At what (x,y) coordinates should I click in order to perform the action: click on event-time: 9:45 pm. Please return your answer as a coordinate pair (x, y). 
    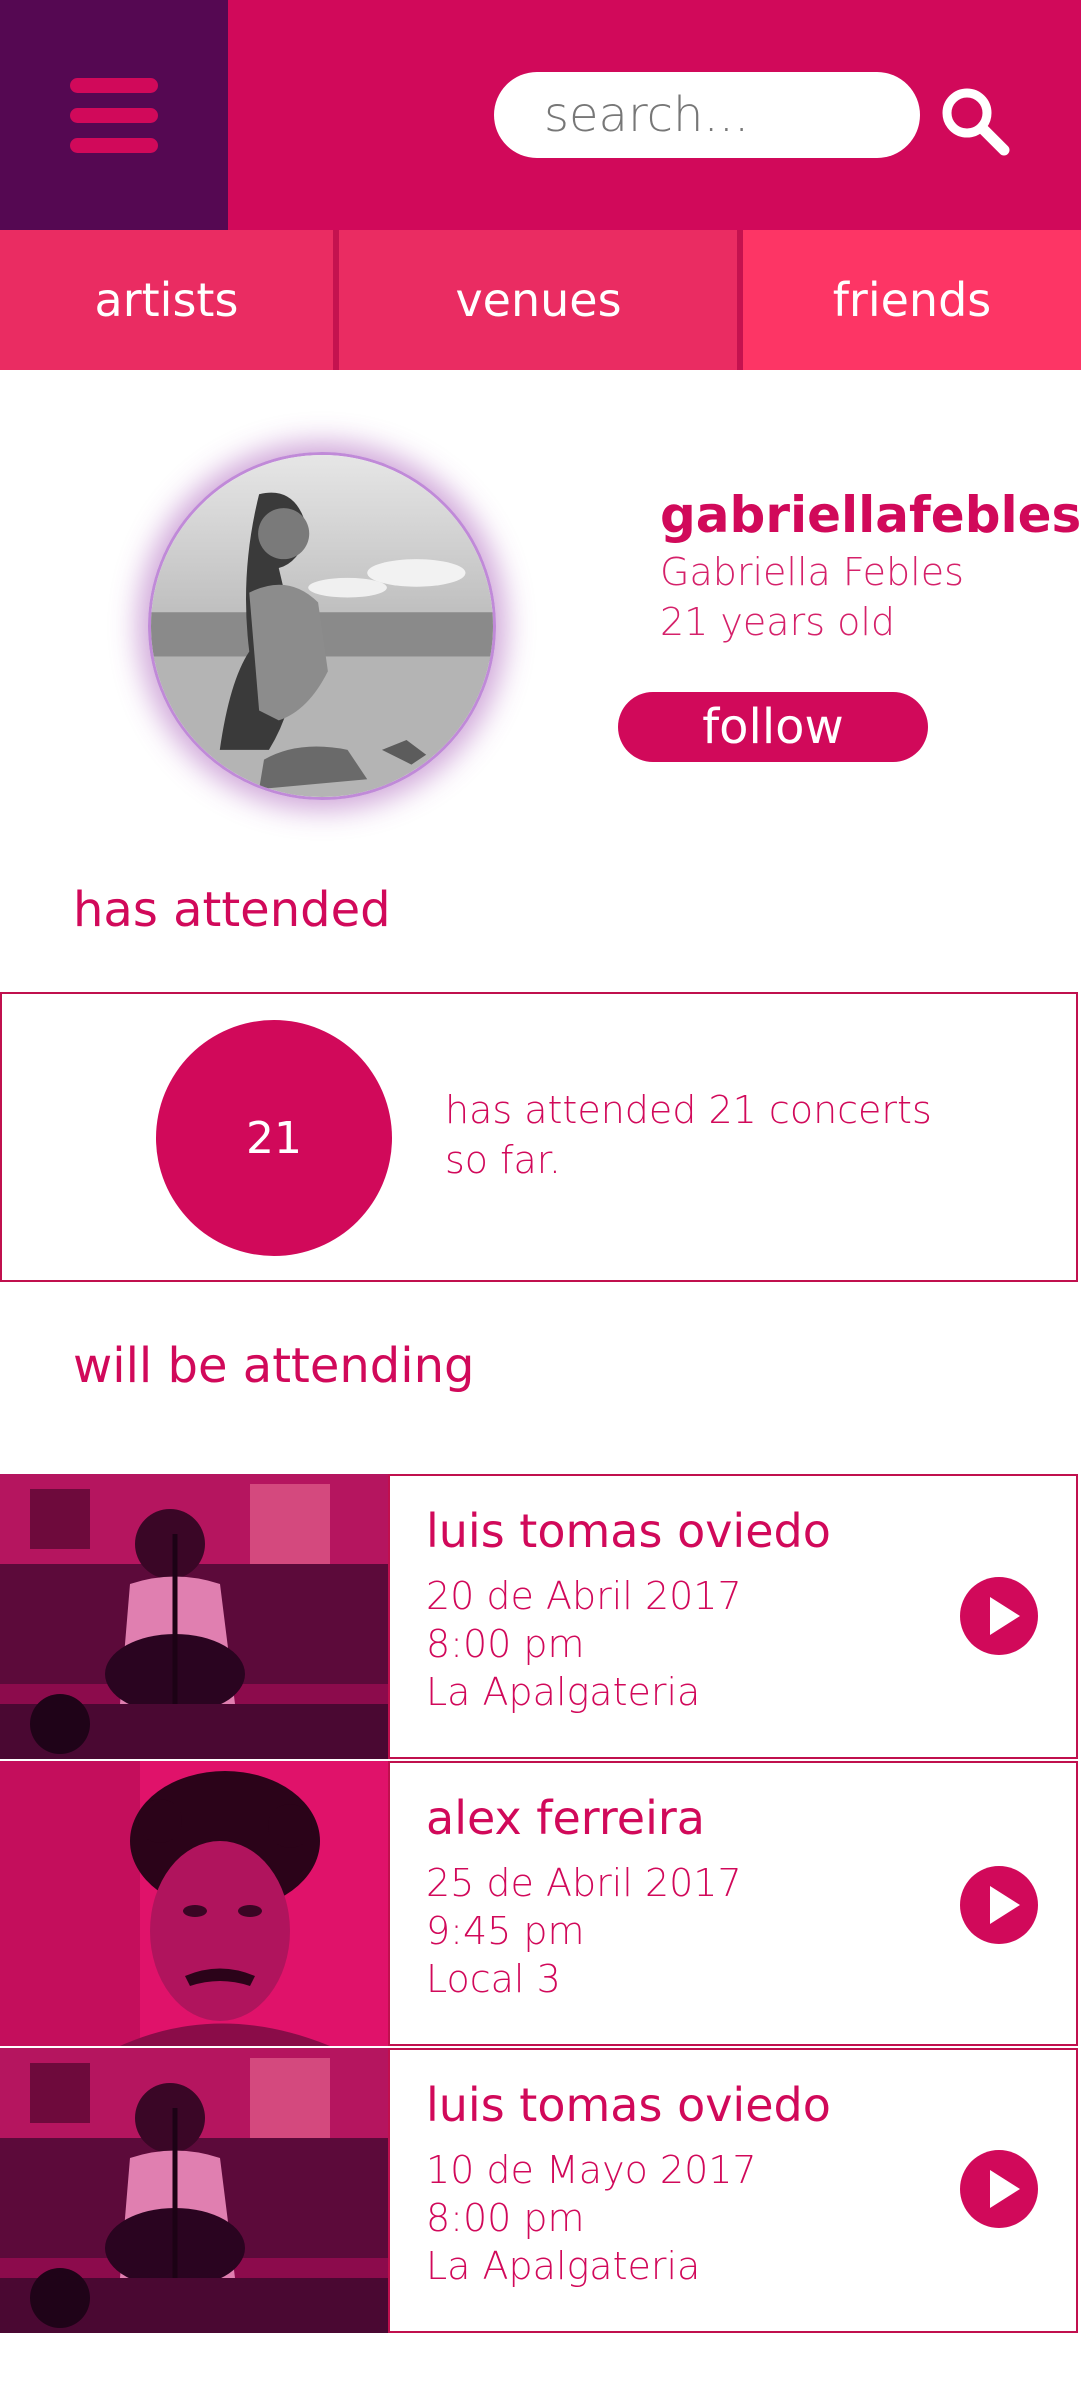
    Looking at the image, I should click on (505, 1931).